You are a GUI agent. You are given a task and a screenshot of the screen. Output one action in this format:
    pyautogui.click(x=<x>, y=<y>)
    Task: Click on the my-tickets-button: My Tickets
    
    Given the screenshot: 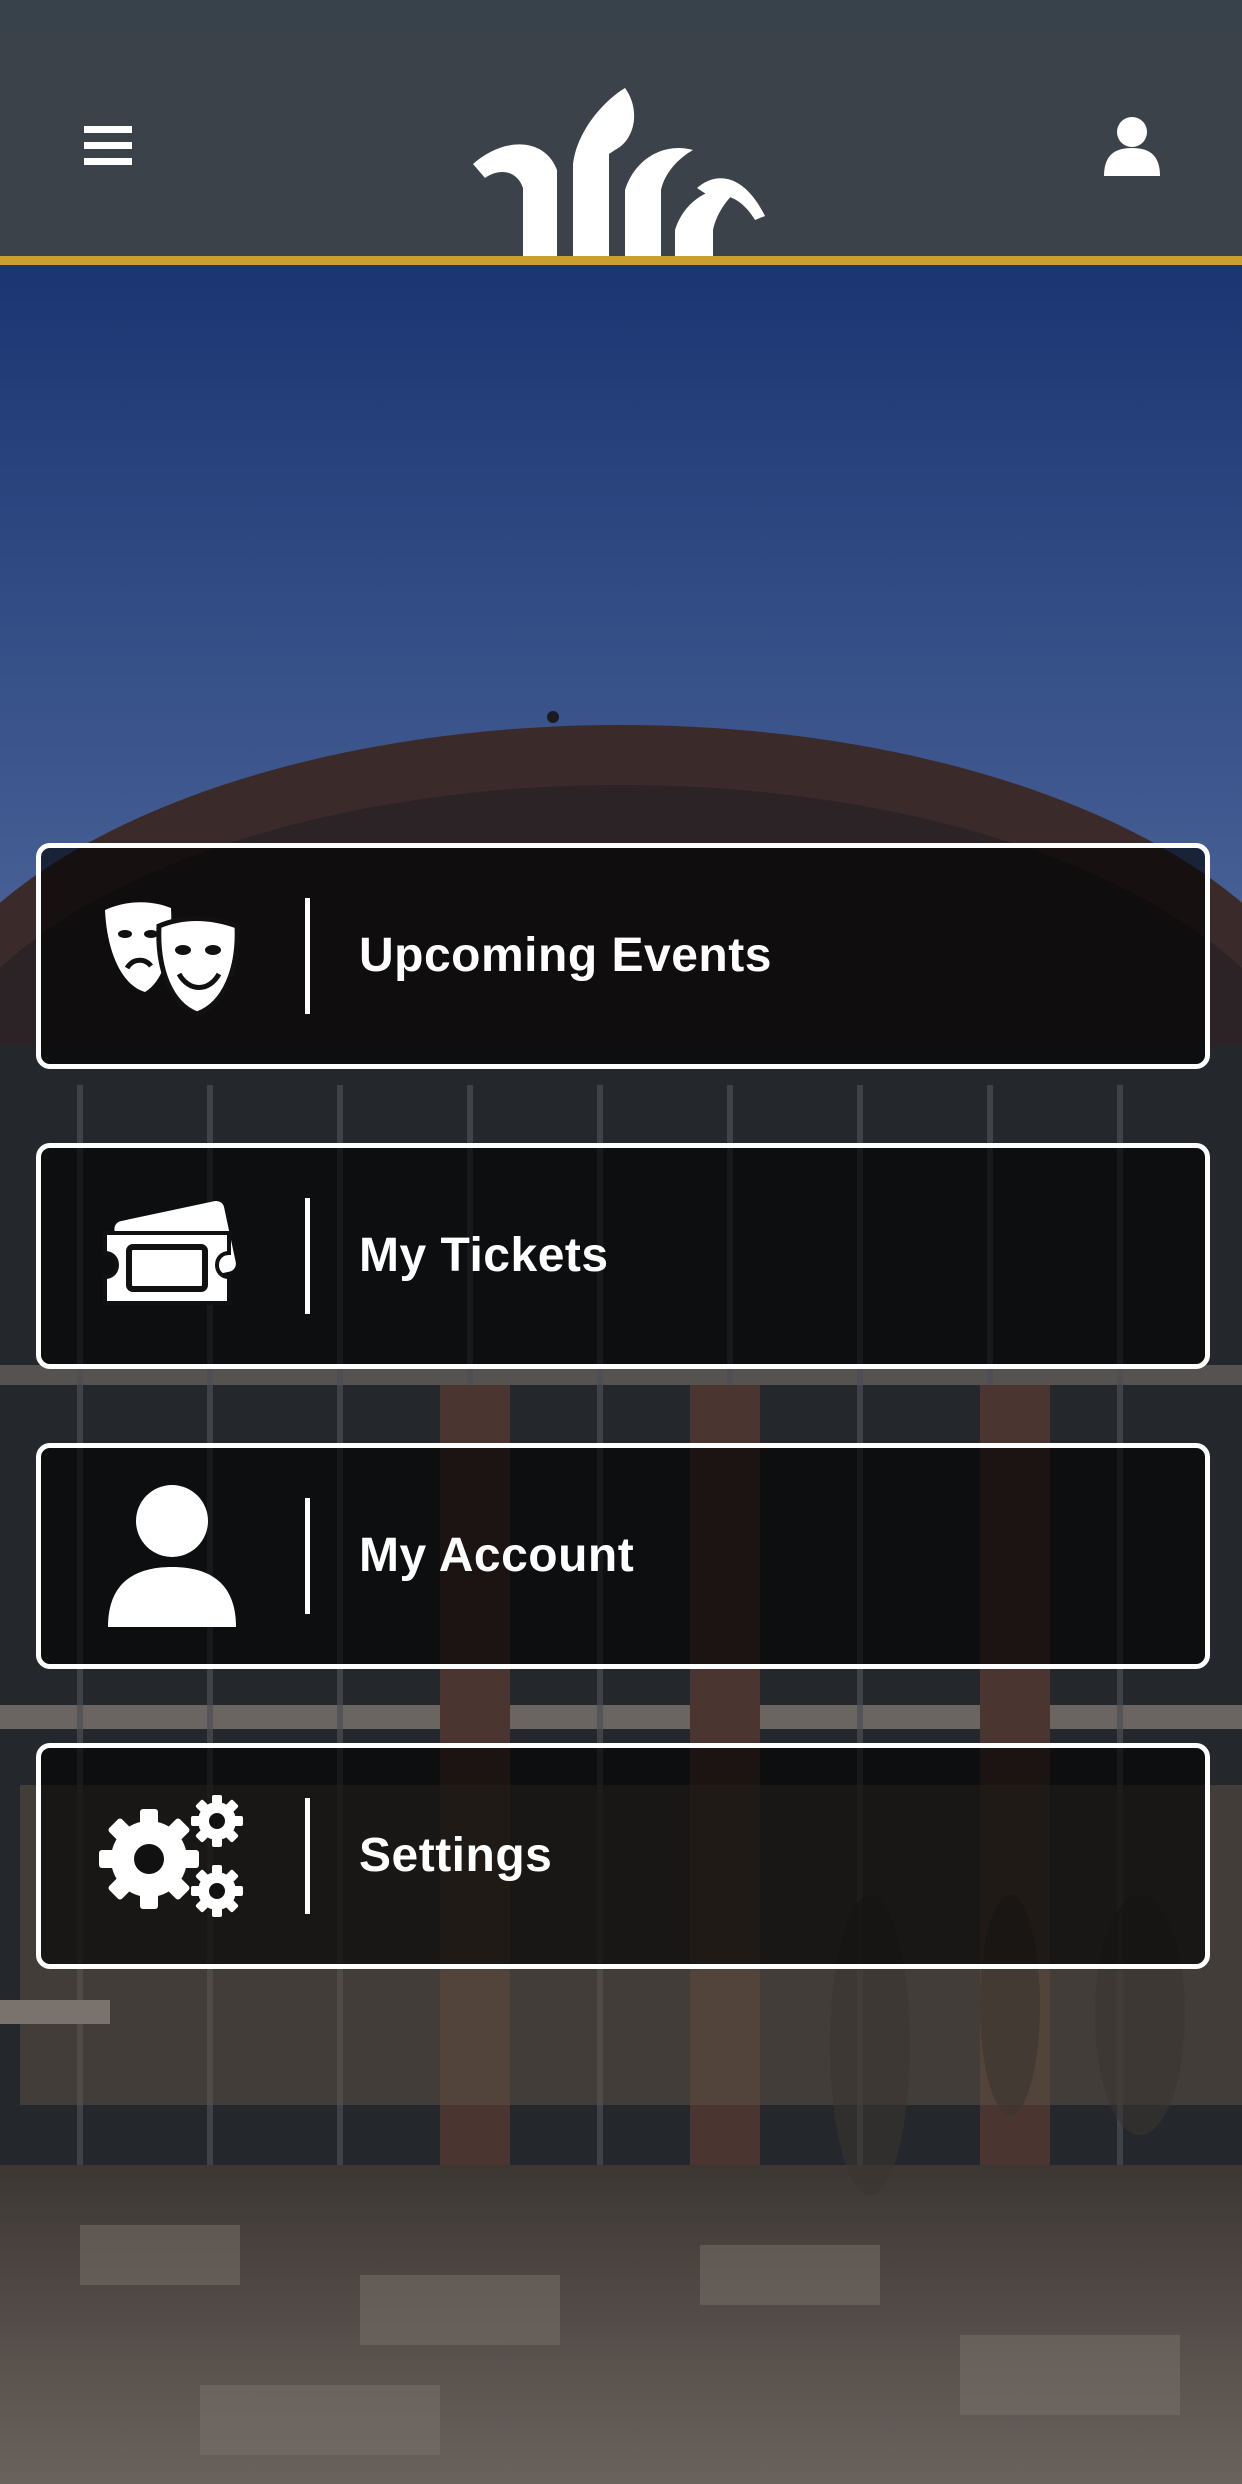 What is the action you would take?
    pyautogui.click(x=623, y=1256)
    